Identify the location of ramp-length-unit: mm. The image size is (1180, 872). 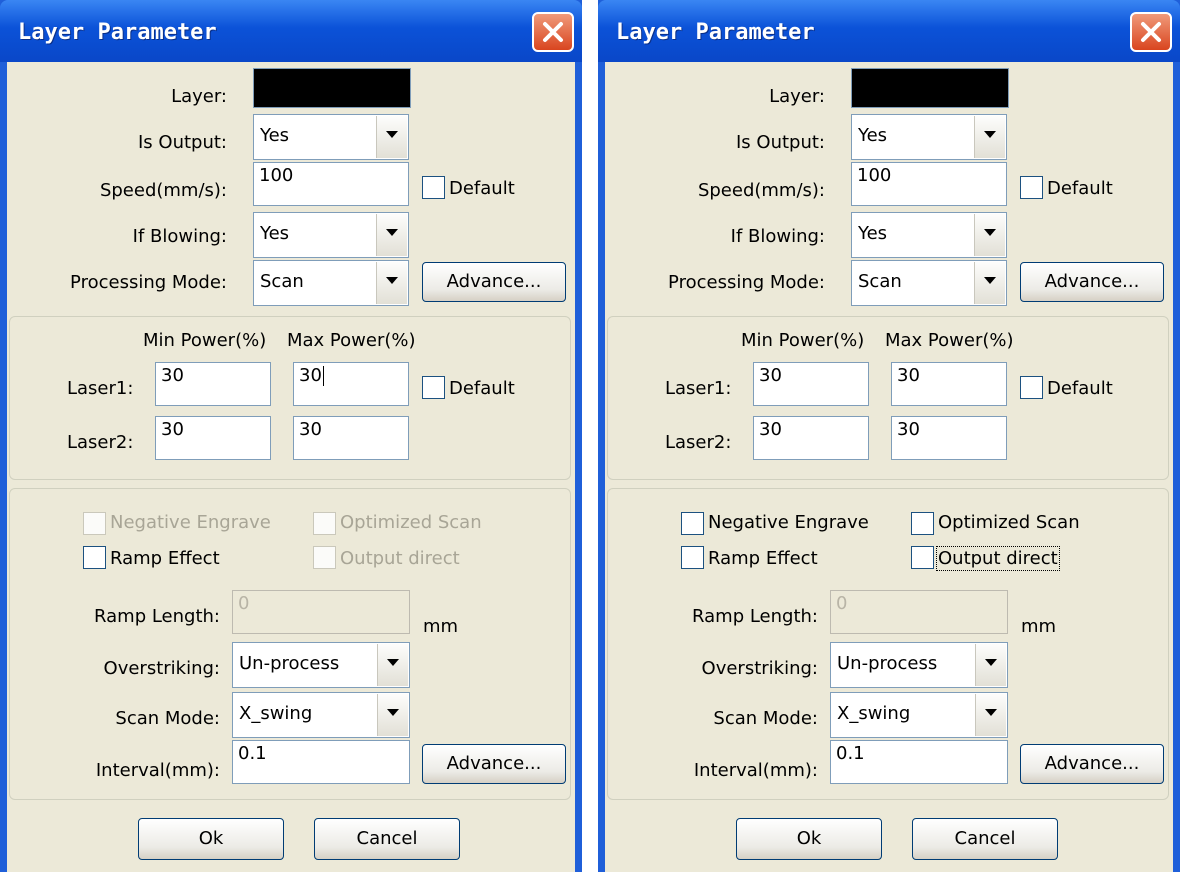
(1039, 626).